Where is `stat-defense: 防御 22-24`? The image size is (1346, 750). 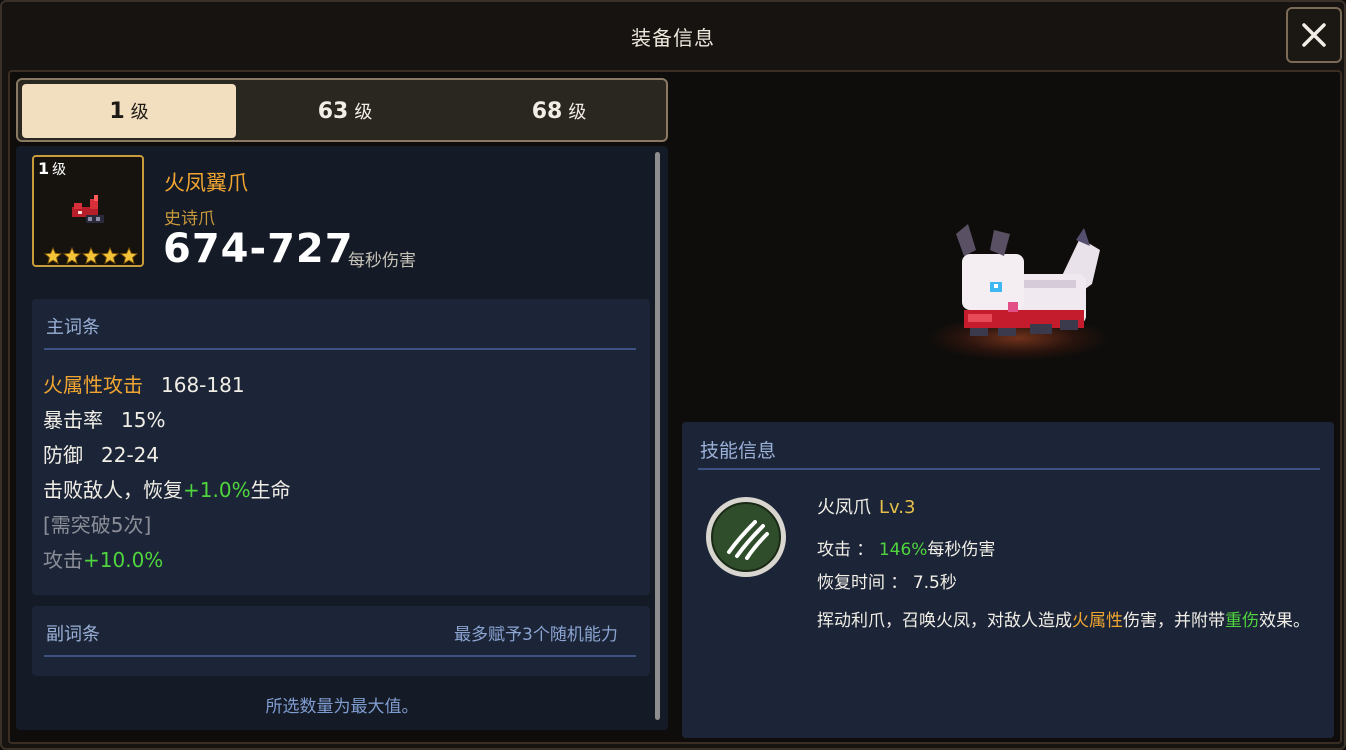 stat-defense: 防御 22-24 is located at coordinates (101, 455).